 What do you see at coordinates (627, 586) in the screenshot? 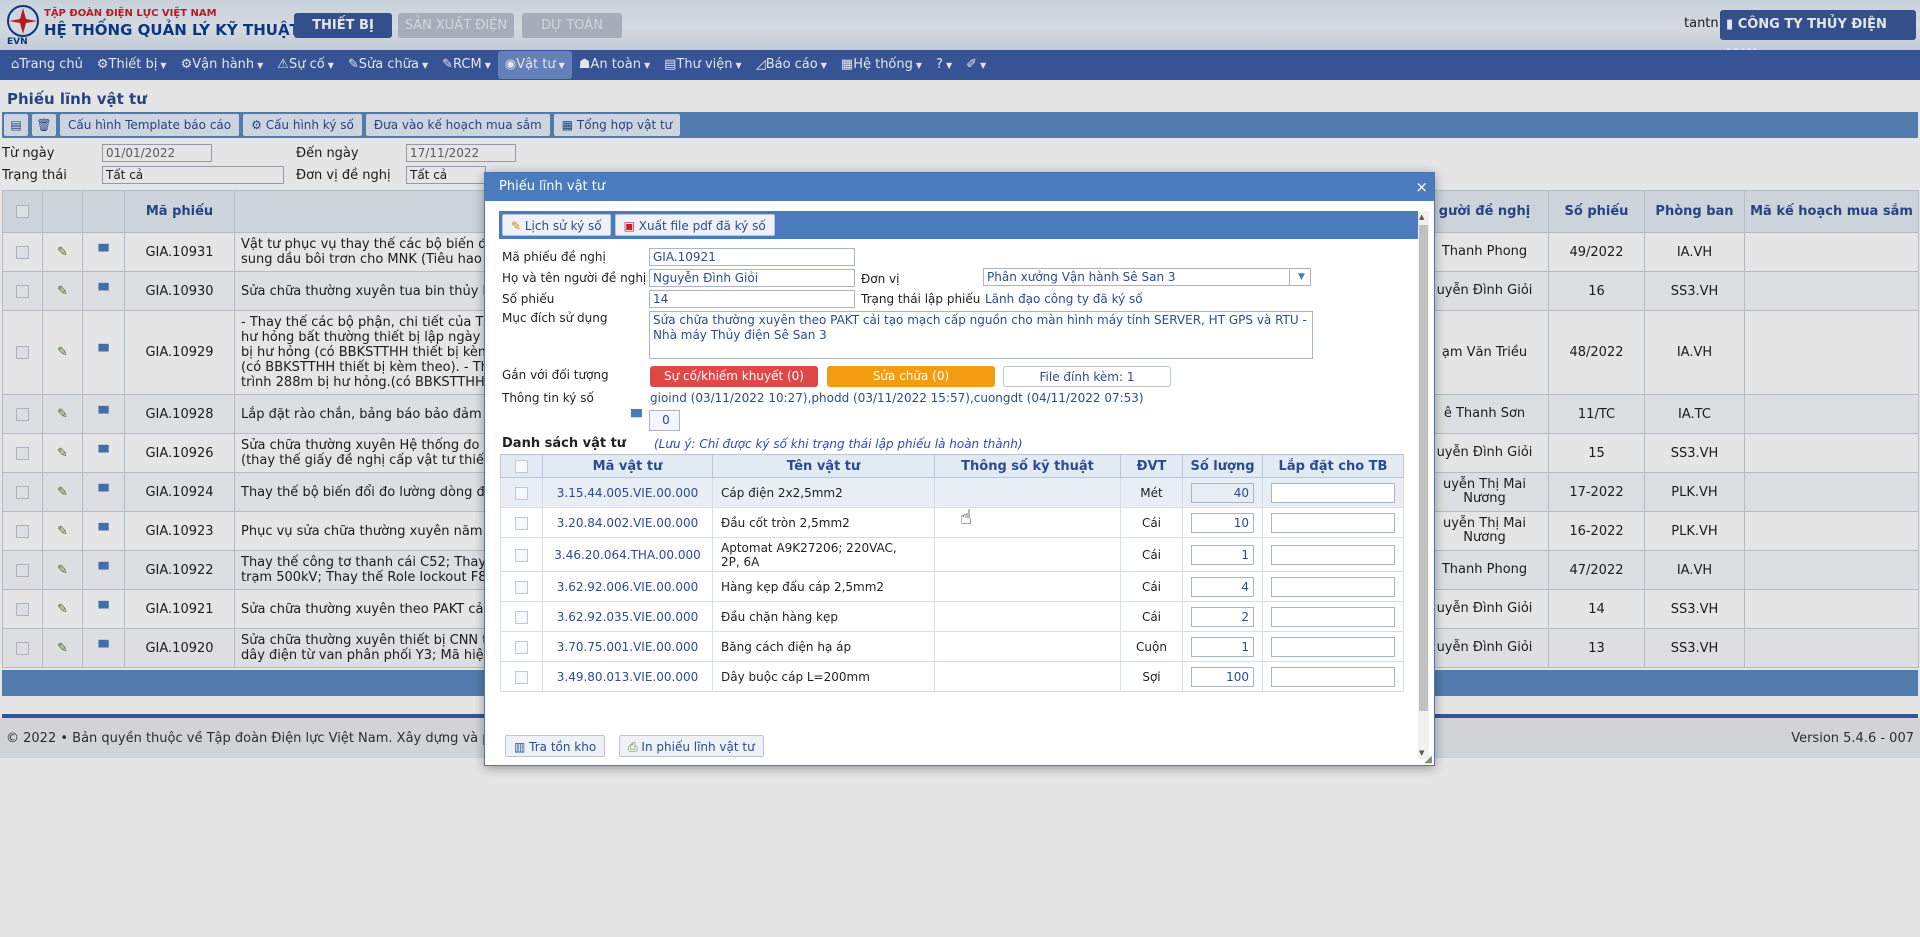
I see `material-code: 3.62.92.006.VIE.00.000` at bounding box center [627, 586].